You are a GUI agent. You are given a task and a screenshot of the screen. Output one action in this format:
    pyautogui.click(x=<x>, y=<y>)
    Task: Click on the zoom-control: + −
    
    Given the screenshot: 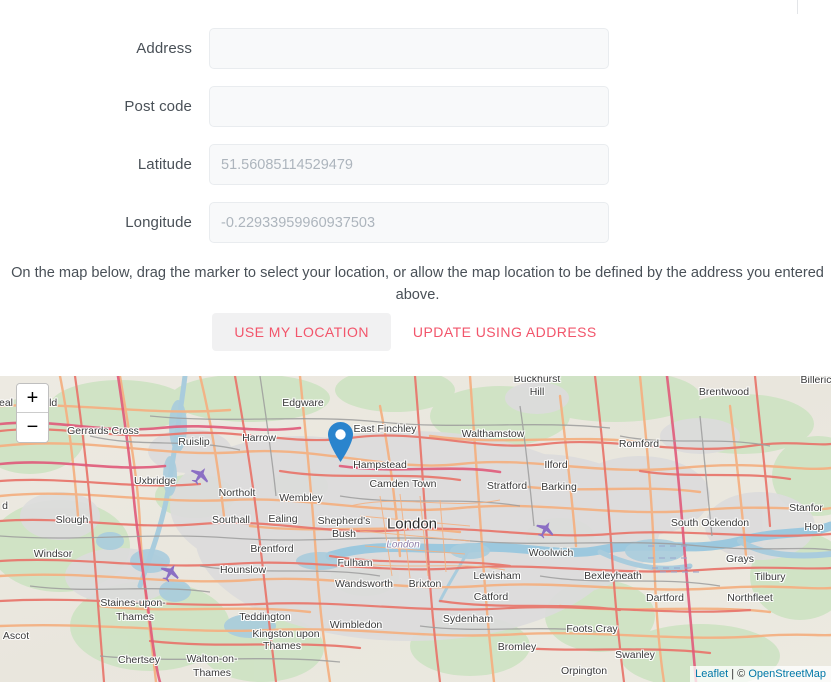 What is the action you would take?
    pyautogui.click(x=32, y=413)
    